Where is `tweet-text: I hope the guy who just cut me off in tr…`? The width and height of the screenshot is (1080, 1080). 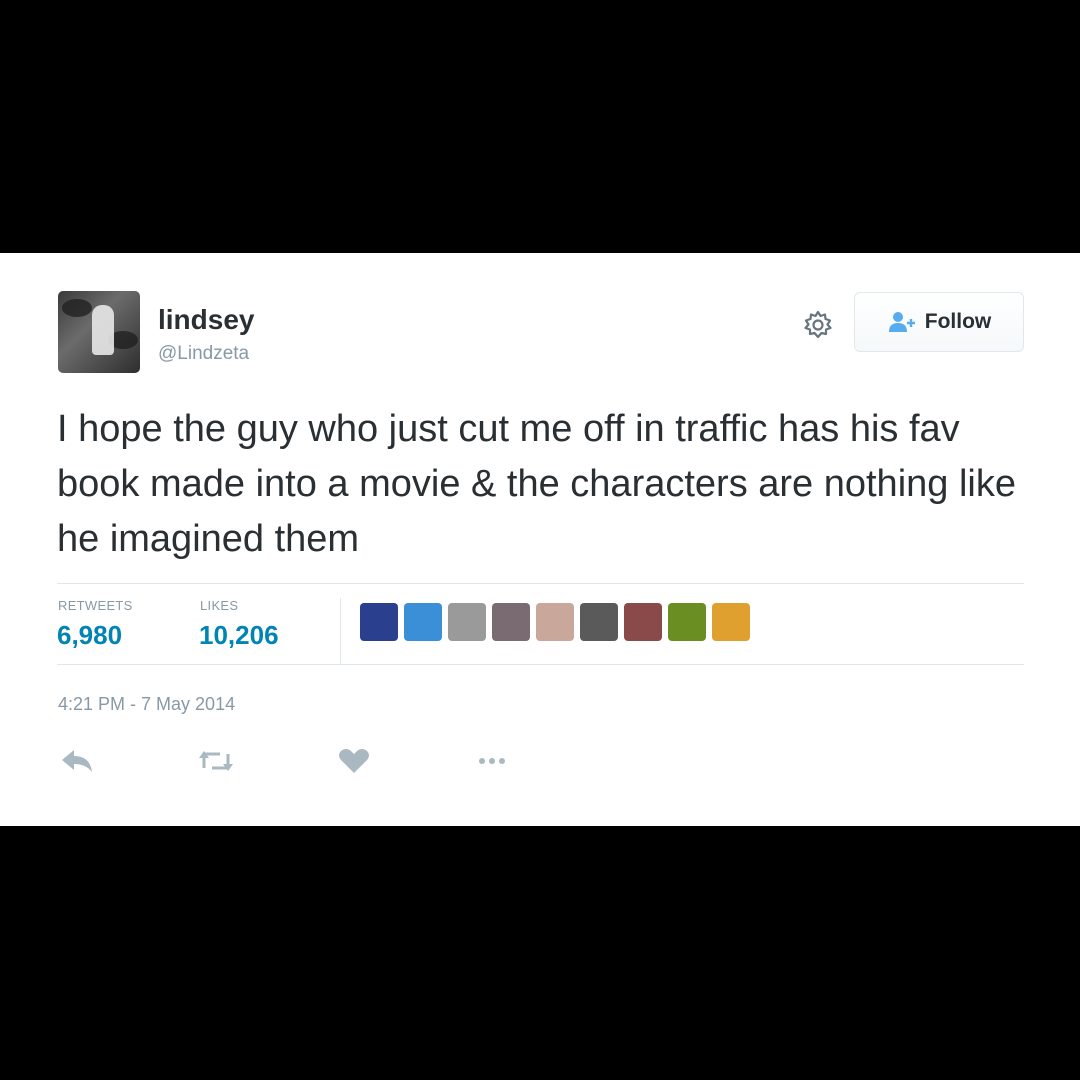 tweet-text: I hope the guy who just cut me off in tr… is located at coordinates (536, 484).